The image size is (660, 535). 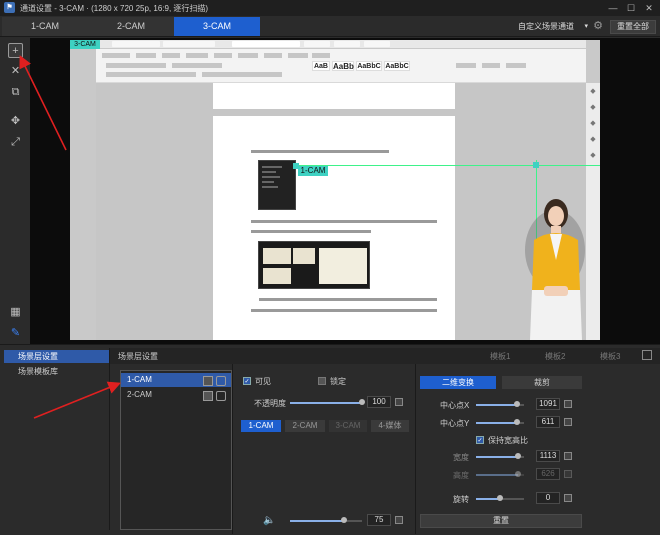 What do you see at coordinates (516, 422) in the screenshot?
I see `center-y-slider-knob` at bounding box center [516, 422].